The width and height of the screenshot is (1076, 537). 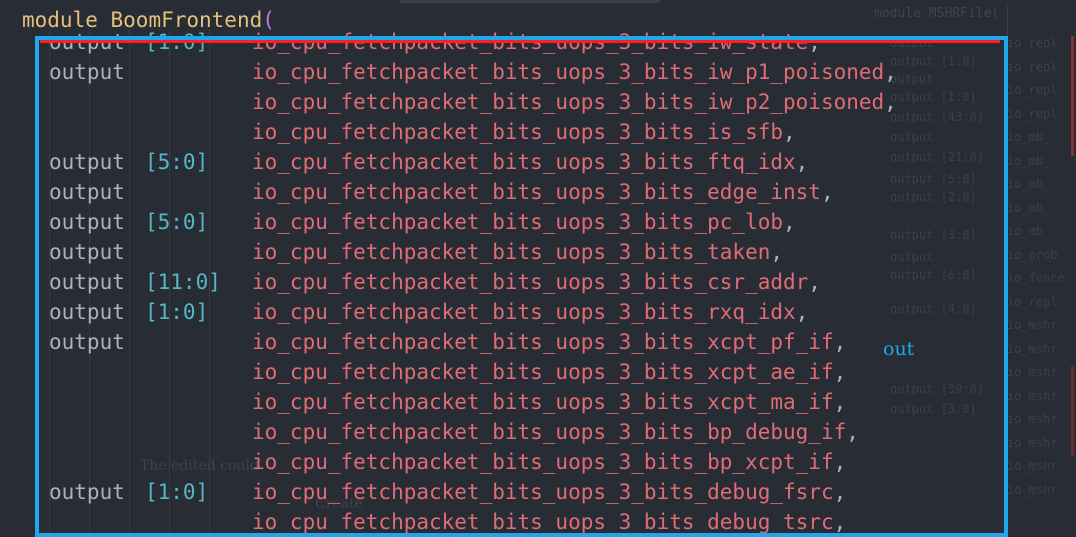 What do you see at coordinates (268, 20) in the screenshot?
I see `open-paren: (` at bounding box center [268, 20].